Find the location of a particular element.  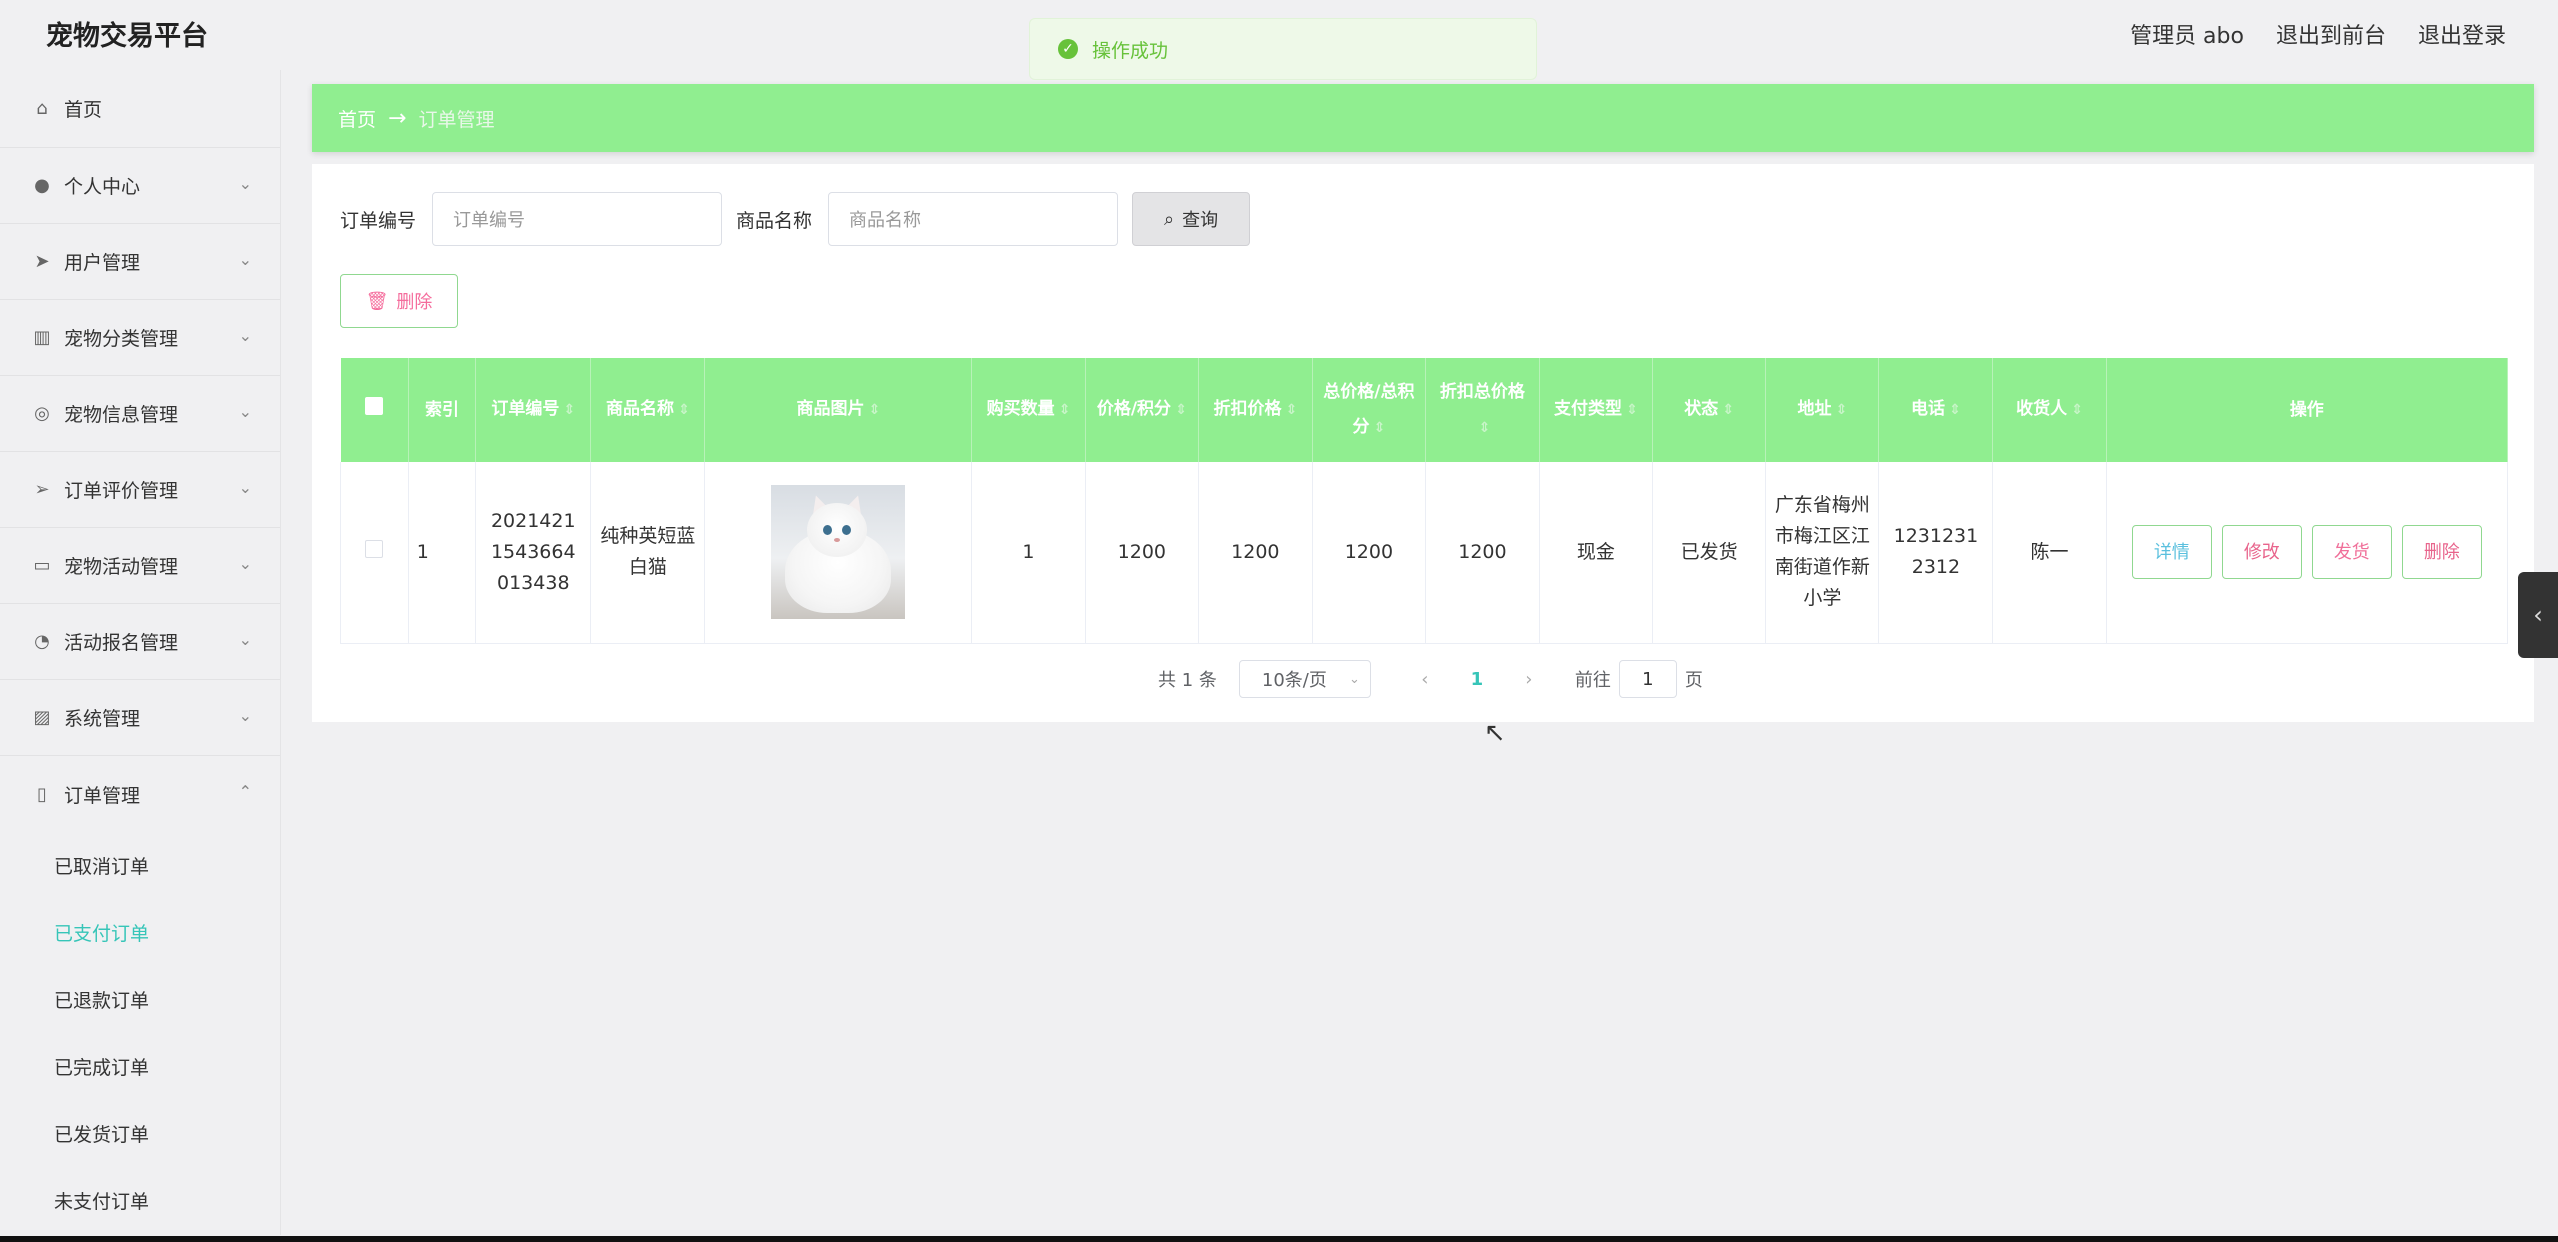

sidebar-item-orders: ▯ 订单管理 ⌃ is located at coordinates (140, 794).